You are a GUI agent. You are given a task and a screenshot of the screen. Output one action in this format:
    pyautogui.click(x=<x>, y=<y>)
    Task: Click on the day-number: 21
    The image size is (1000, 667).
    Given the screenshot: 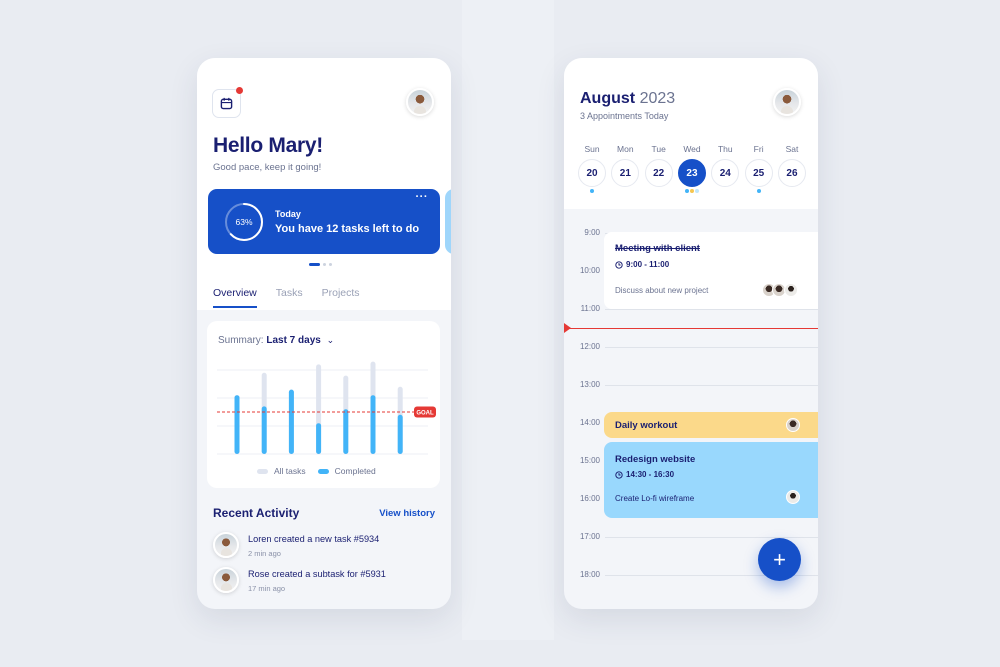 What is the action you would take?
    pyautogui.click(x=625, y=173)
    